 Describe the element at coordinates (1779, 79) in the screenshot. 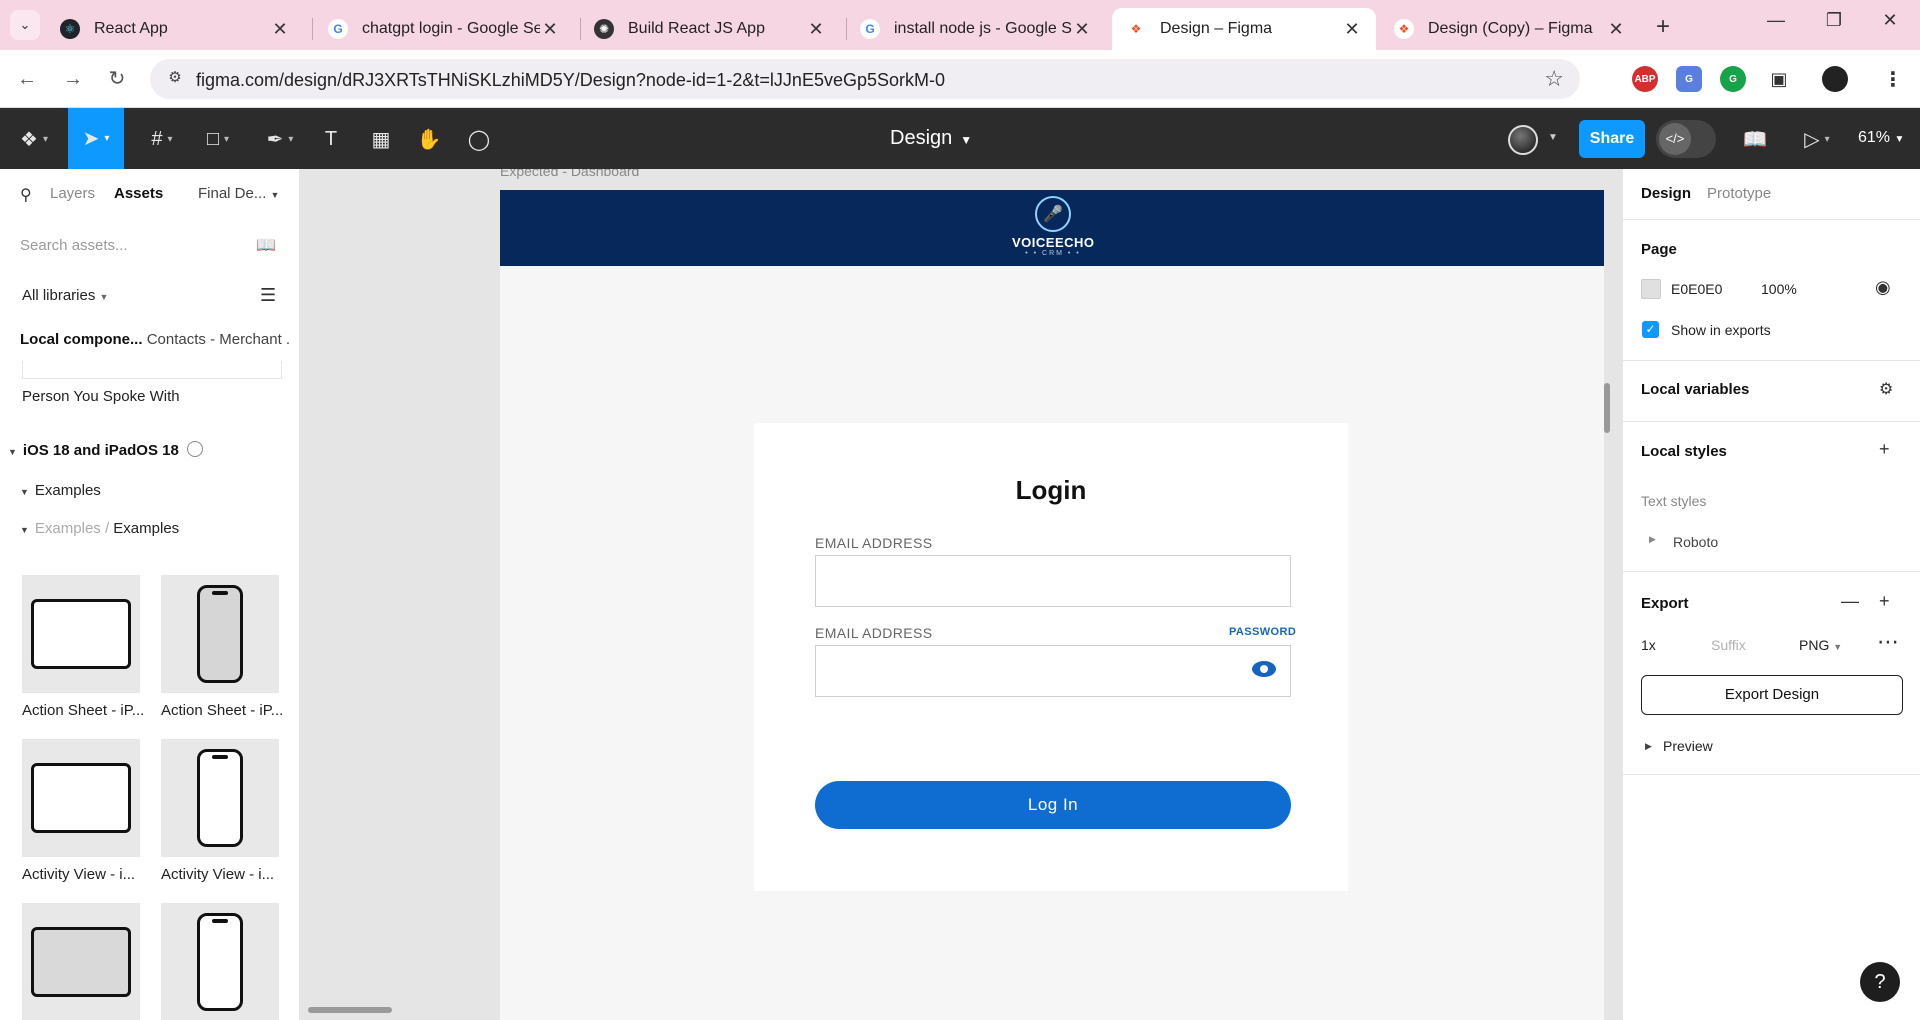

I see `puzzle-icon: ▣` at that location.